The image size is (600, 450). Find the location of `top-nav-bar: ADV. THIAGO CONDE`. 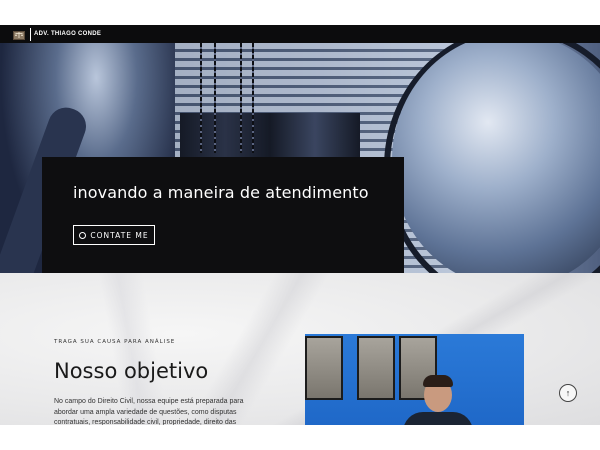

top-nav-bar: ADV. THIAGO CONDE is located at coordinates (300, 34).